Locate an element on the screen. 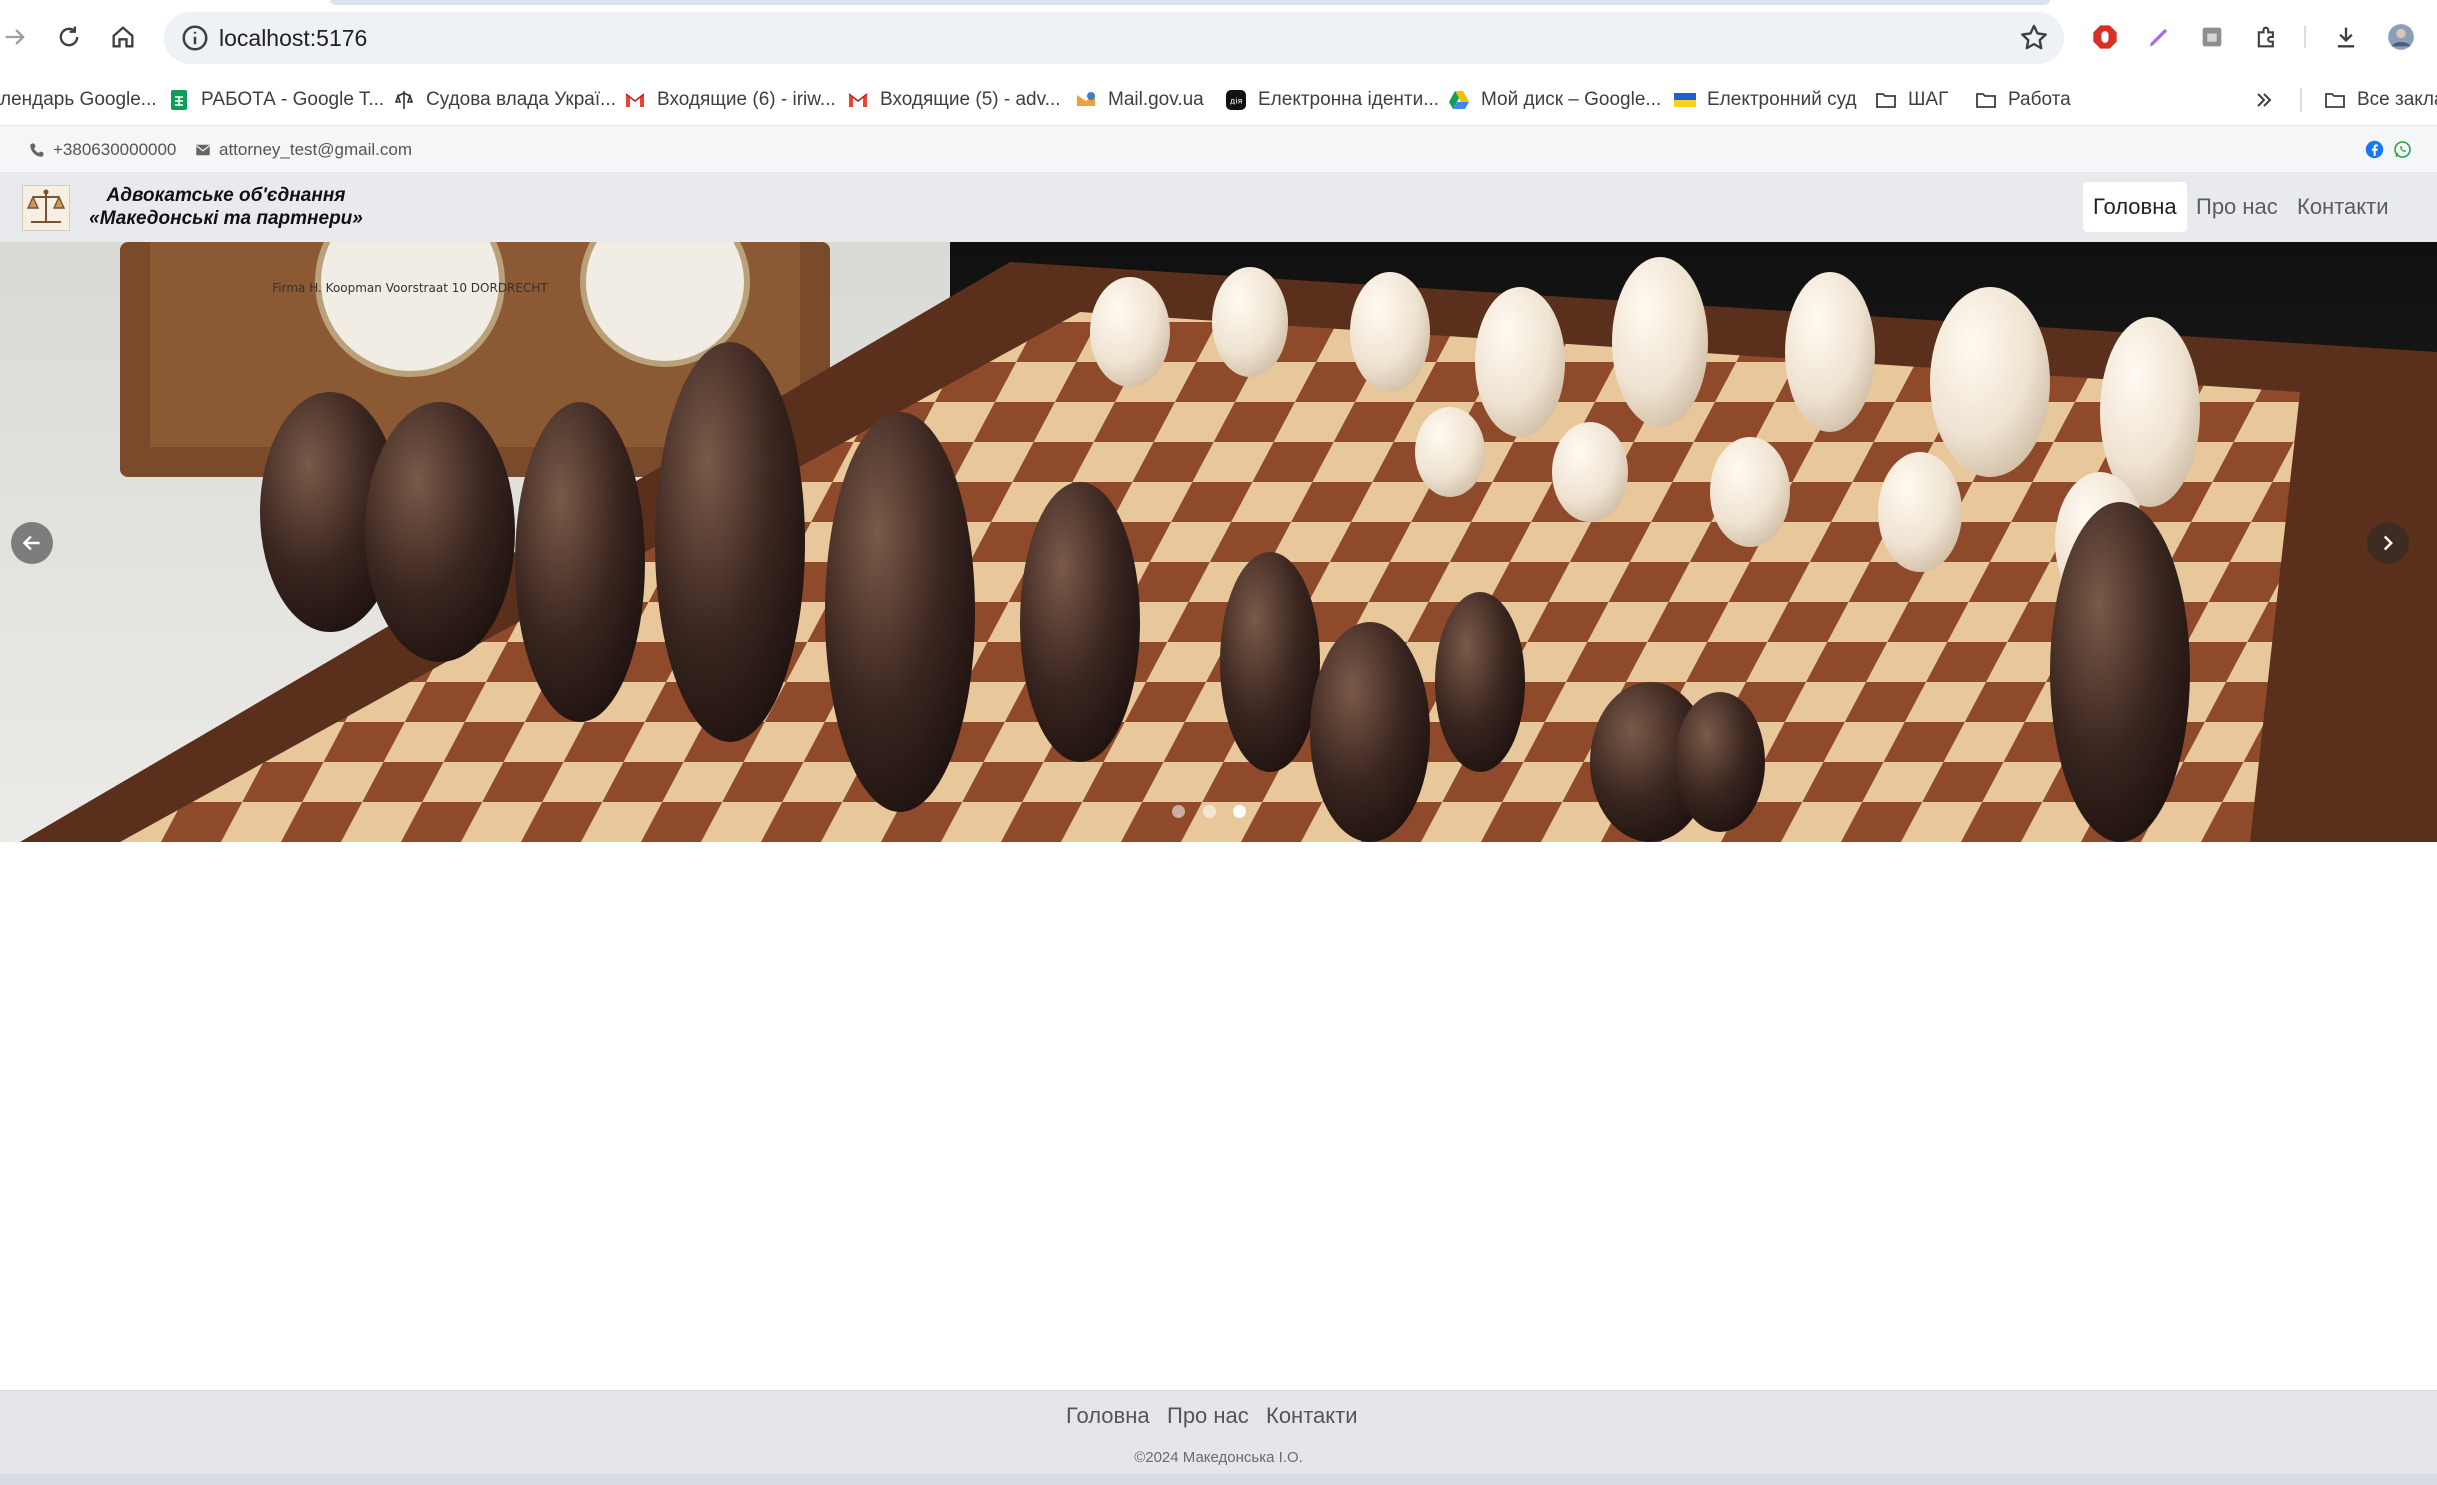  clock-brand-text: Firma H. Koopman Voorstraat 10 DORDRECHT is located at coordinates (410, 288).